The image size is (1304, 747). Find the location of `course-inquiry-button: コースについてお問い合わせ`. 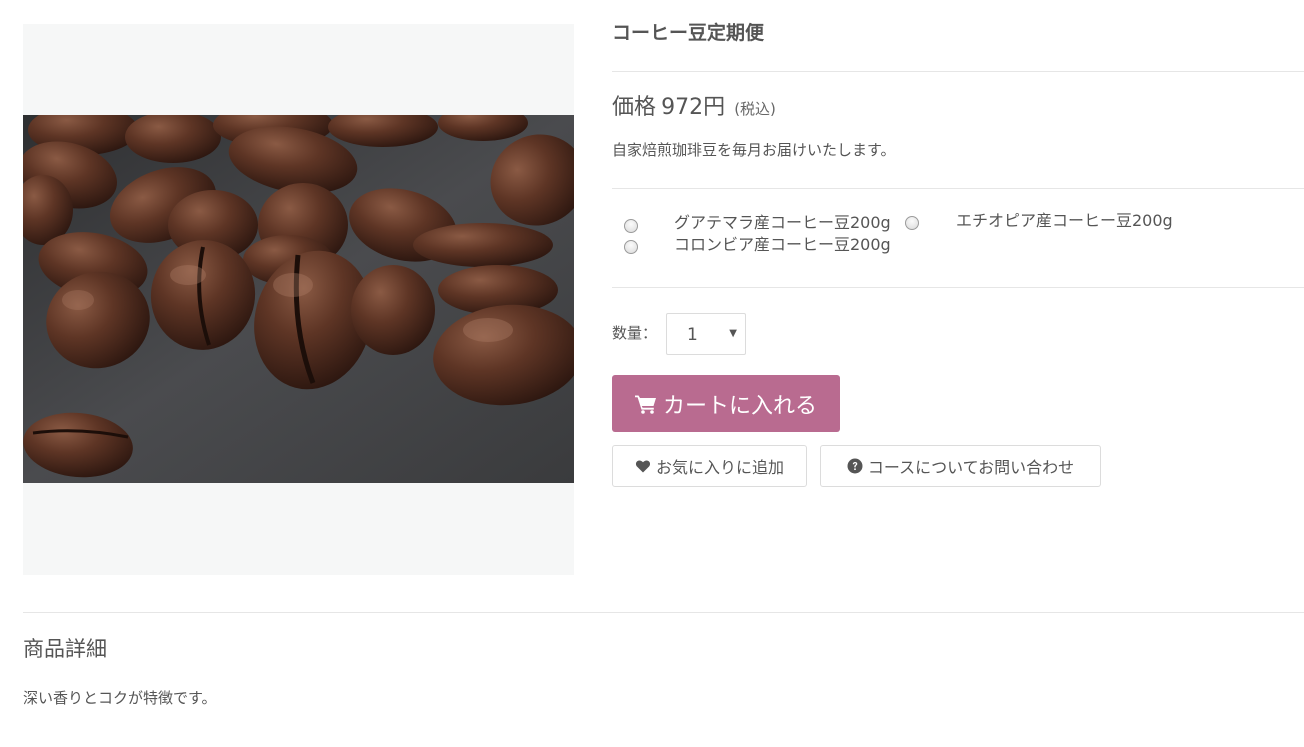

course-inquiry-button: コースについてお問い合わせ is located at coordinates (960, 466).